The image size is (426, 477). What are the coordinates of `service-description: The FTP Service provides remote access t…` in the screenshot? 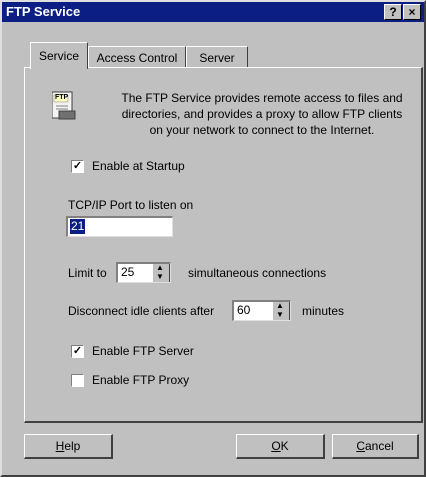 It's located at (262, 114).